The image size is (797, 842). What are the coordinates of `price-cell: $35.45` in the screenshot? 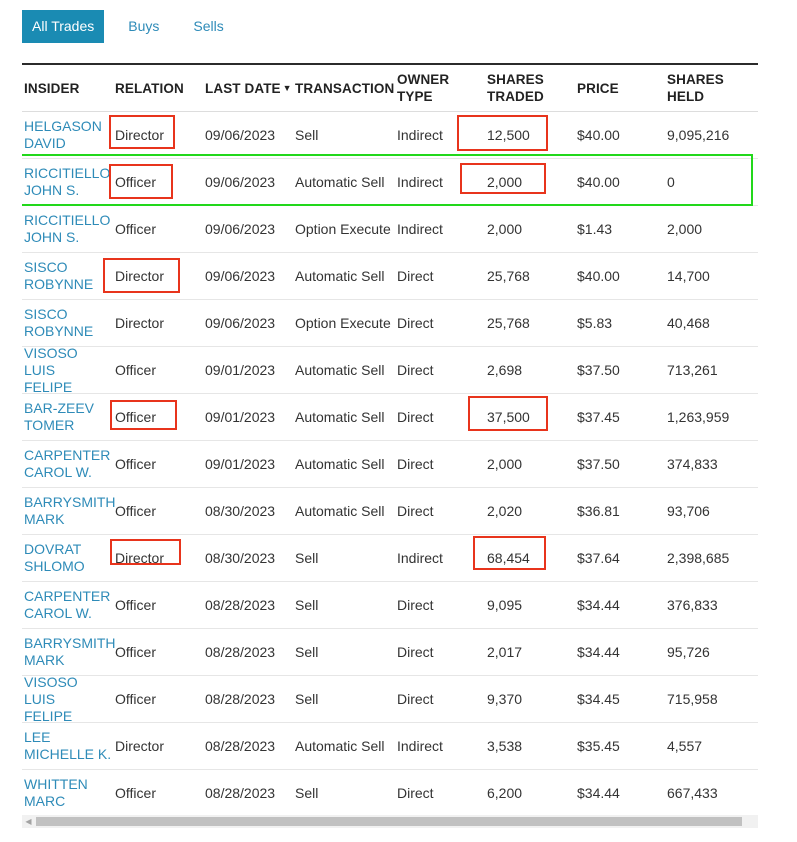 It's located at (598, 746).